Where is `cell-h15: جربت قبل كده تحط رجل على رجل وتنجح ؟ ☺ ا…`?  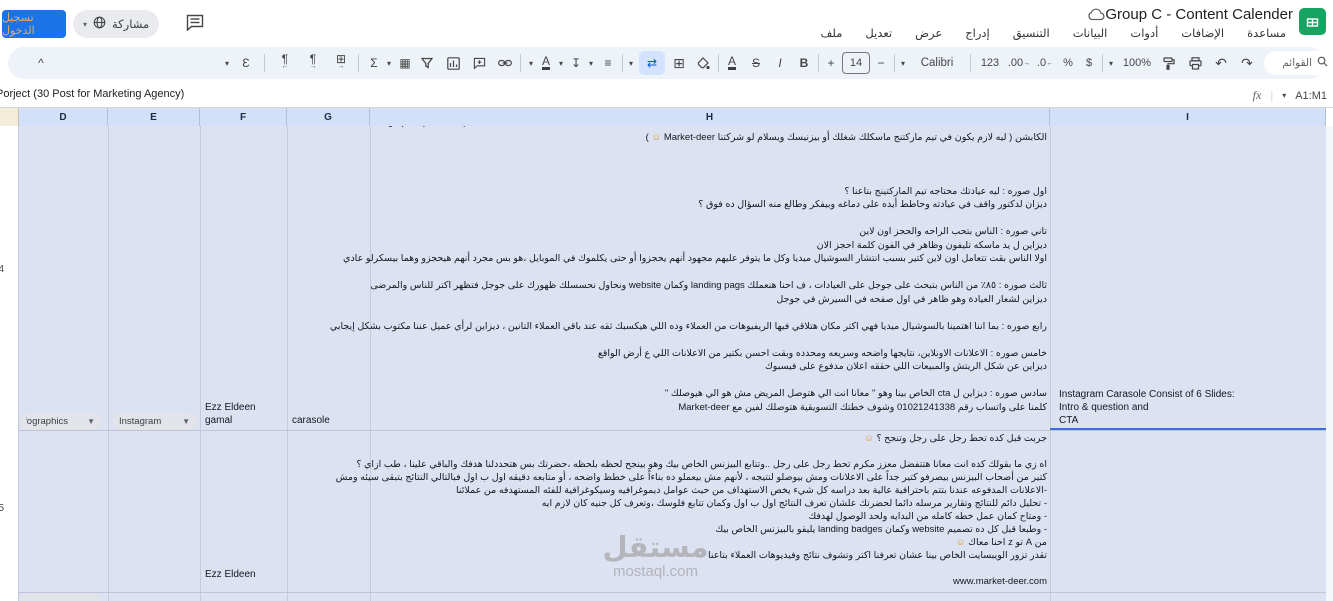
cell-h15: جربت قبل كده تحط رجل على رجل وتنجح ؟ ☺ ا… is located at coordinates (691, 510).